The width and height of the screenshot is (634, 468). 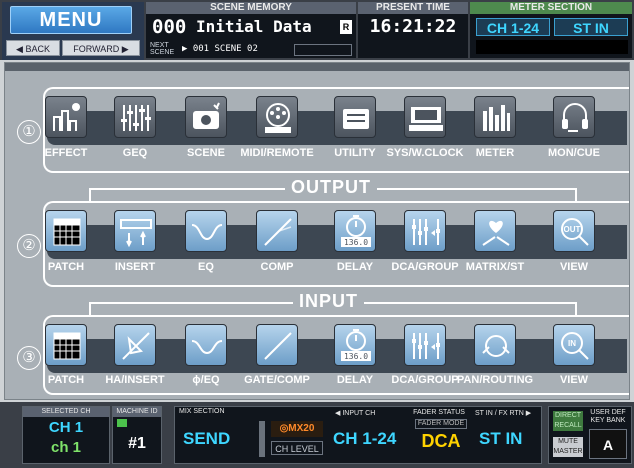 What do you see at coordinates (574, 380) in the screenshot?
I see `group-3-label-8: VIEW` at bounding box center [574, 380].